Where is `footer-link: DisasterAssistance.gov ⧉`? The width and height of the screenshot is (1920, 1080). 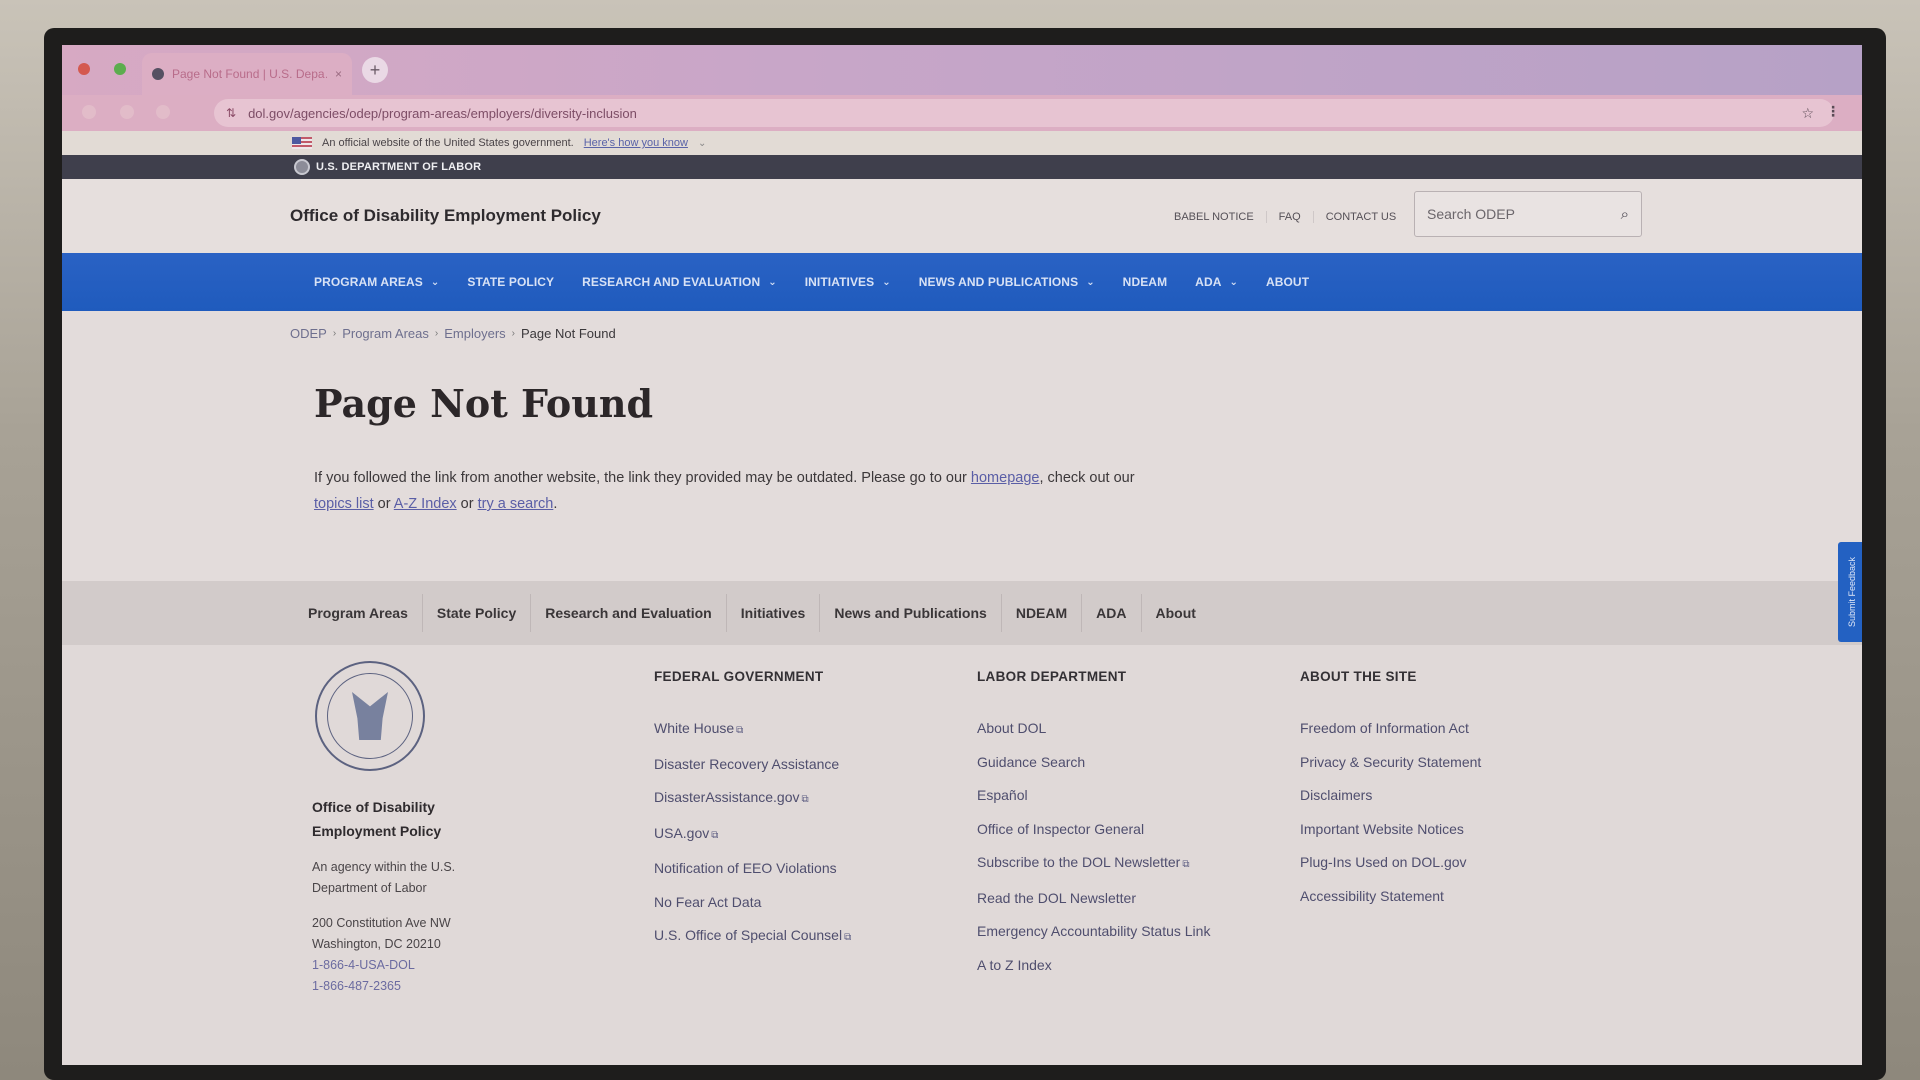 footer-link: DisasterAssistance.gov ⧉ is located at coordinates (752, 799).